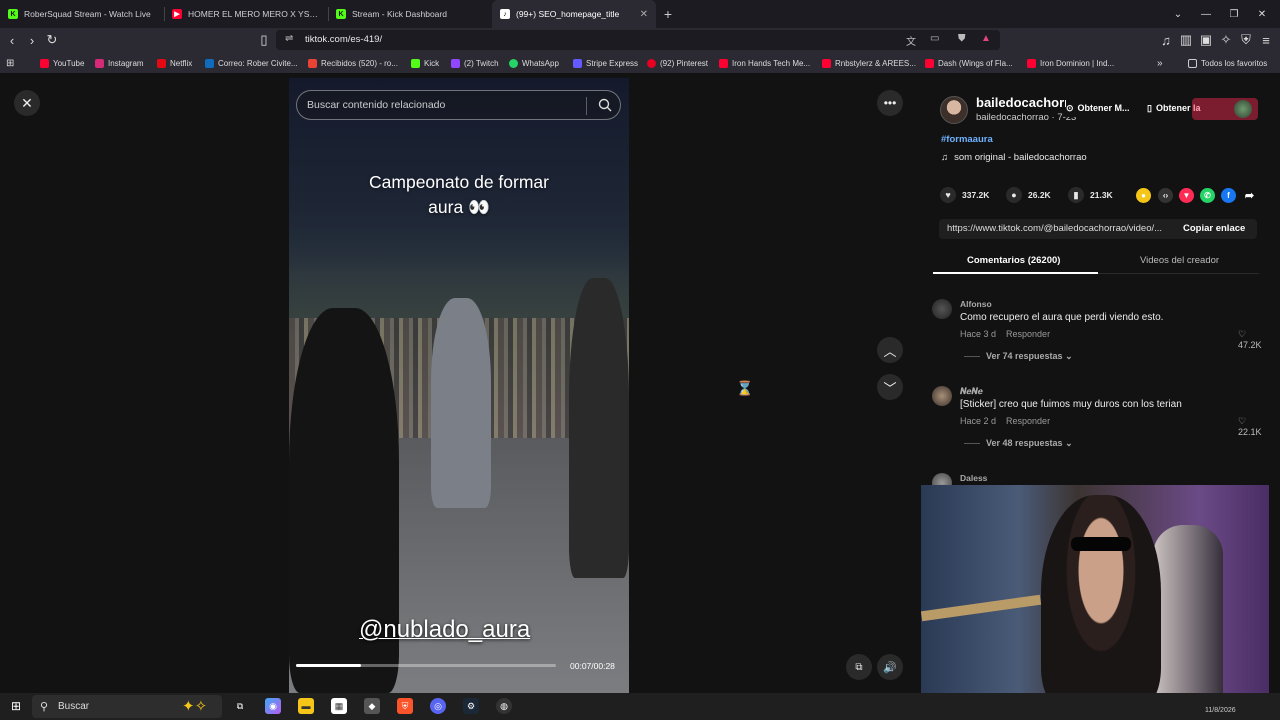 The width and height of the screenshot is (1280, 720). What do you see at coordinates (1206, 14) in the screenshot?
I see `minimize-button: —` at bounding box center [1206, 14].